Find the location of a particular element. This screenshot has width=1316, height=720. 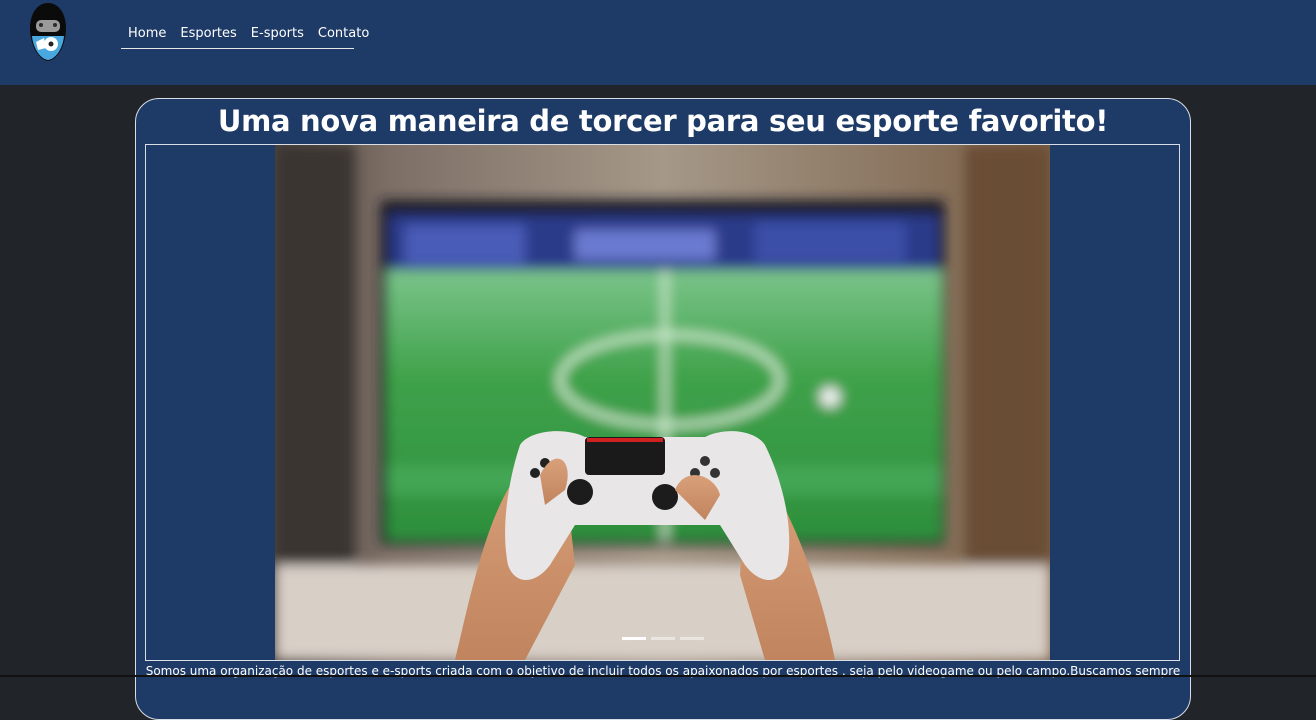

carousel-indicators is located at coordinates (663, 638).